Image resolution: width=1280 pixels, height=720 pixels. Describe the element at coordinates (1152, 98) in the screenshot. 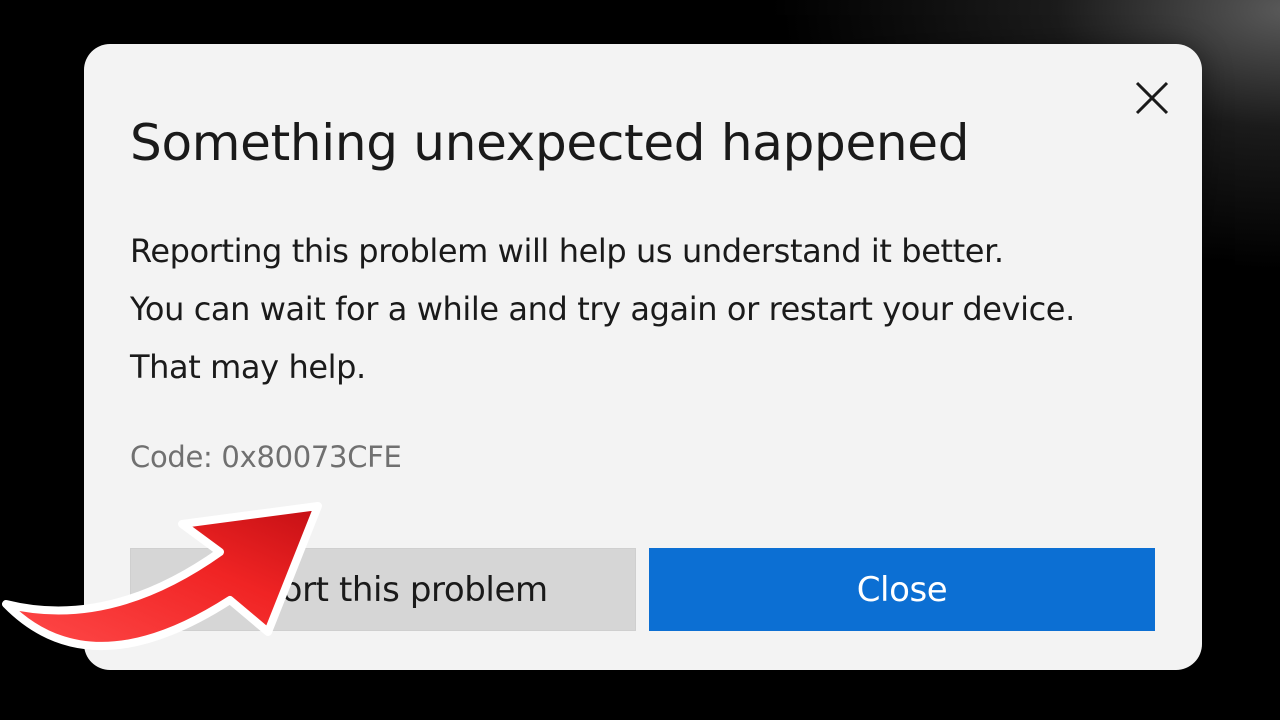

I see `close-x-icon` at that location.